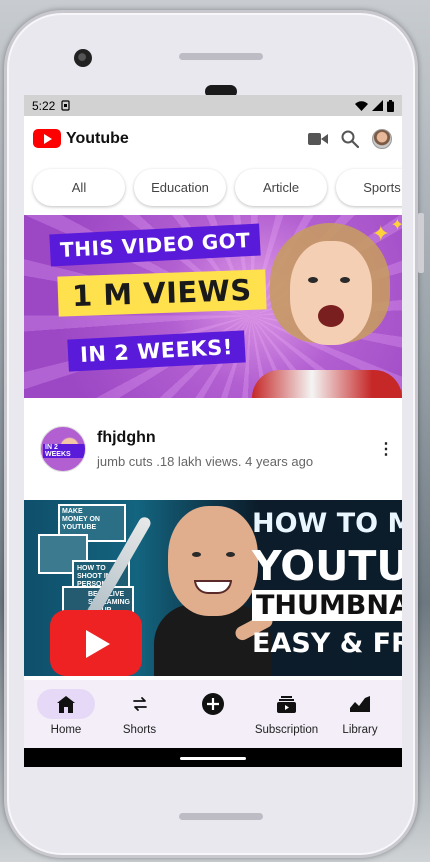 This screenshot has height=862, width=430. Describe the element at coordinates (281, 187) in the screenshot. I see `chip-article: Article` at that location.